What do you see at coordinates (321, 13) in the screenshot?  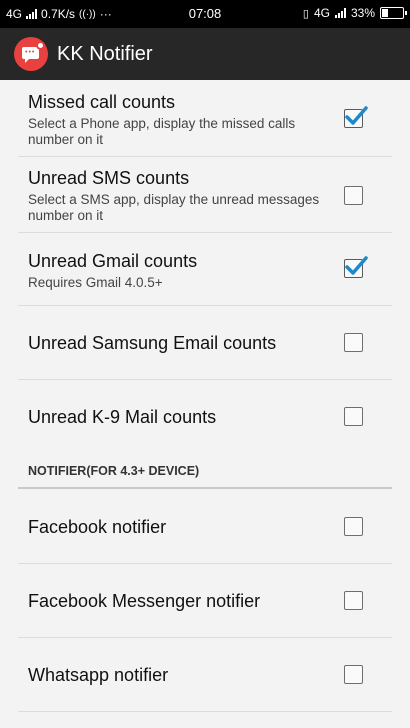 I see `network-type-right: 4G` at bounding box center [321, 13].